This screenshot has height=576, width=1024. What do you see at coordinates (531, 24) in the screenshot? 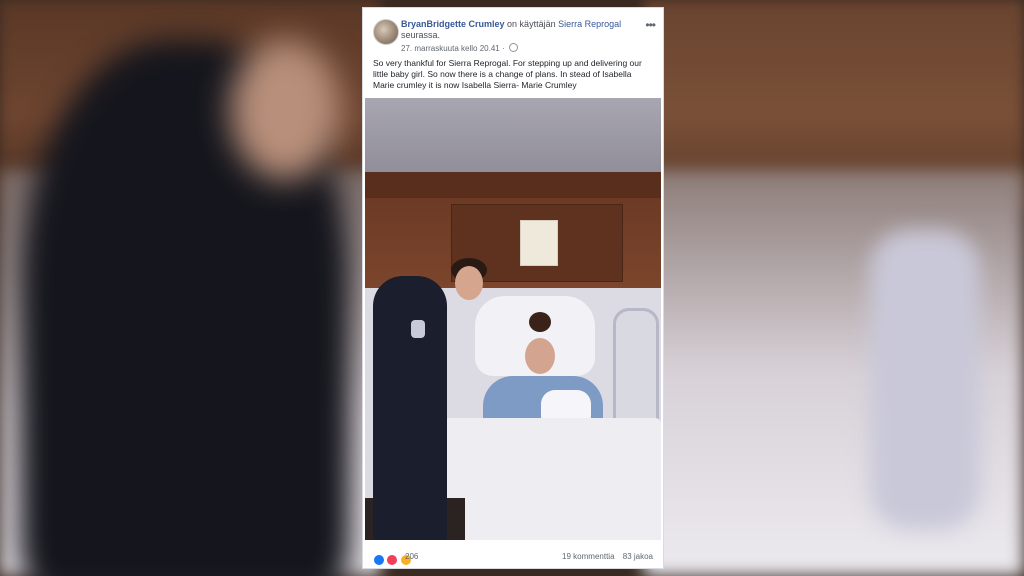
I see `with-text: on käyttäjän` at bounding box center [531, 24].